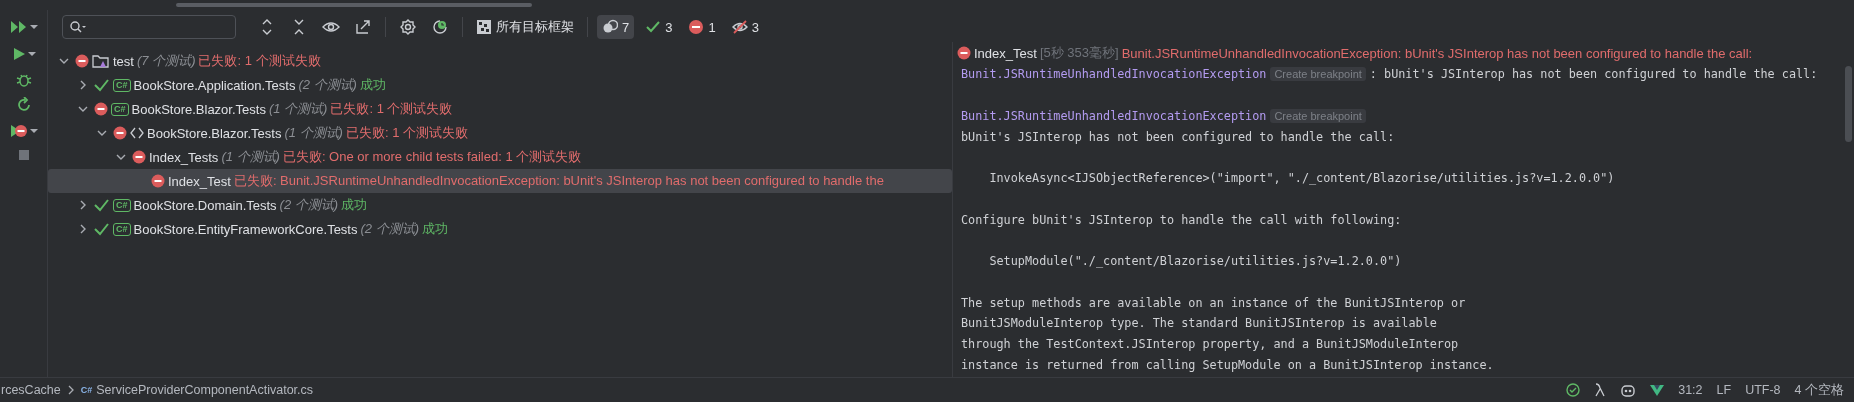  What do you see at coordinates (214, 85) in the screenshot?
I see `test-name: BookStore.Application.Tests` at bounding box center [214, 85].